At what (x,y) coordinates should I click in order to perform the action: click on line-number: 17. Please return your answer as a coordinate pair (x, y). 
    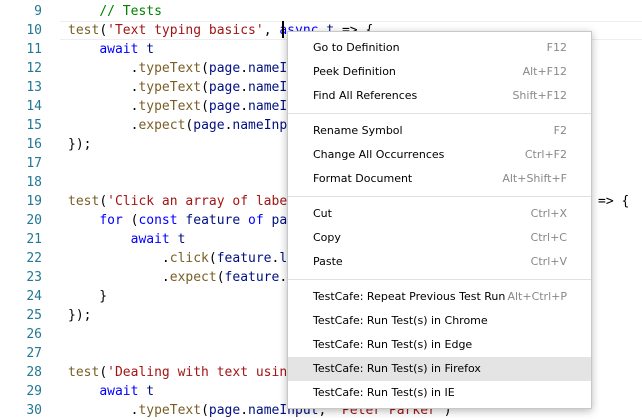
    Looking at the image, I should click on (34, 163).